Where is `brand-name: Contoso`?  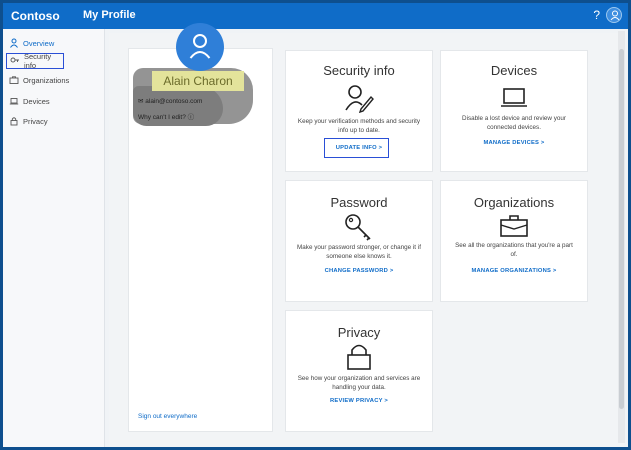 brand-name: Contoso is located at coordinates (35, 16).